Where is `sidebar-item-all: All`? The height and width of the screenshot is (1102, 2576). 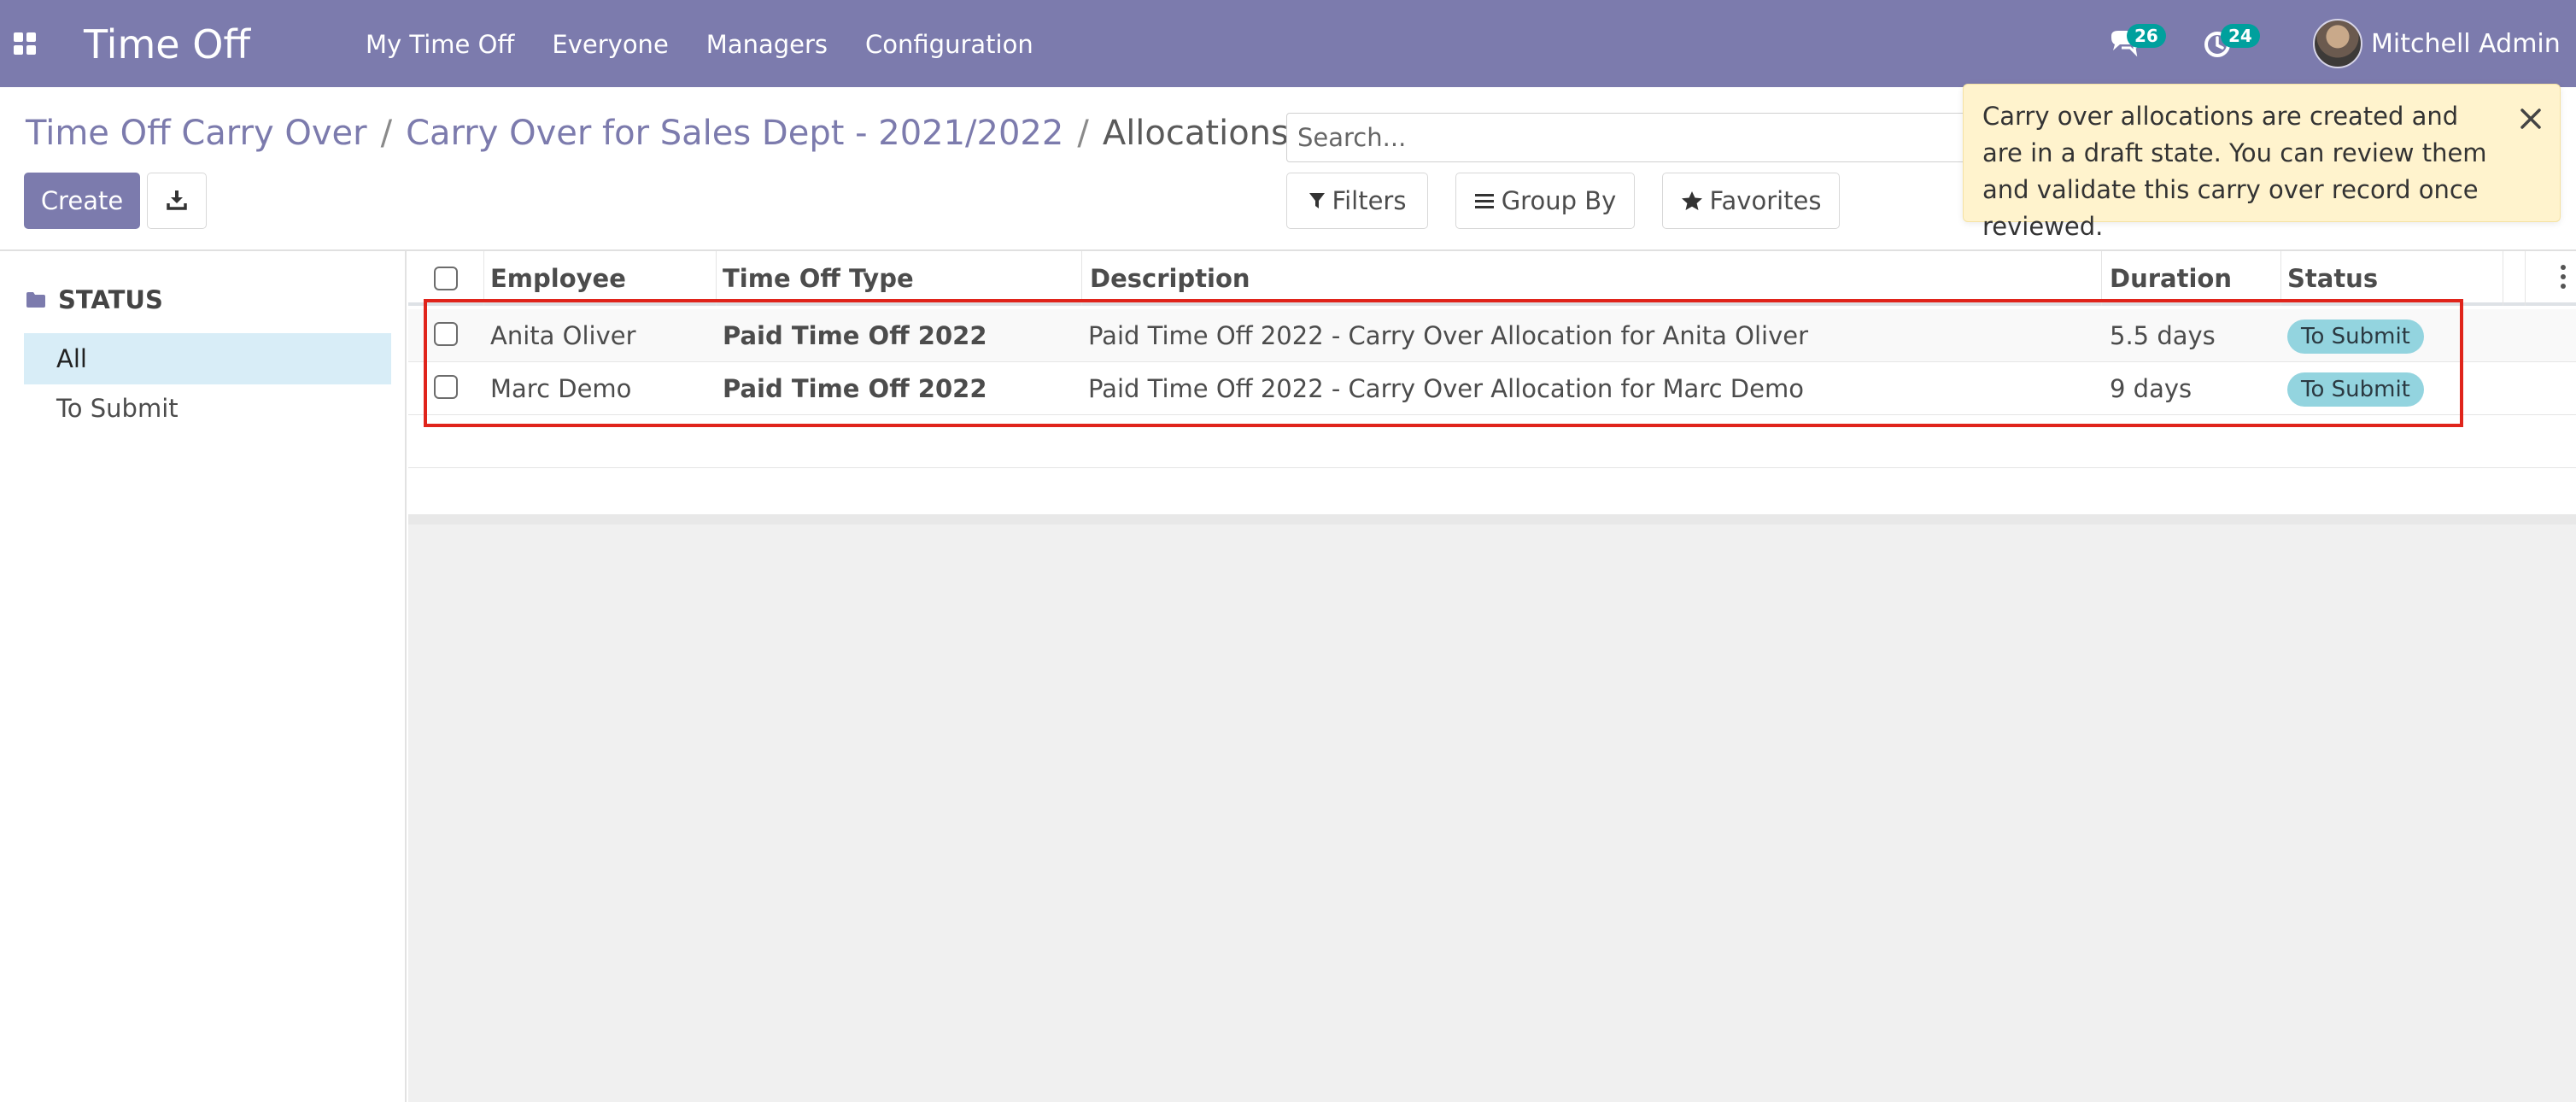
sidebar-item-all: All is located at coordinates (207, 358).